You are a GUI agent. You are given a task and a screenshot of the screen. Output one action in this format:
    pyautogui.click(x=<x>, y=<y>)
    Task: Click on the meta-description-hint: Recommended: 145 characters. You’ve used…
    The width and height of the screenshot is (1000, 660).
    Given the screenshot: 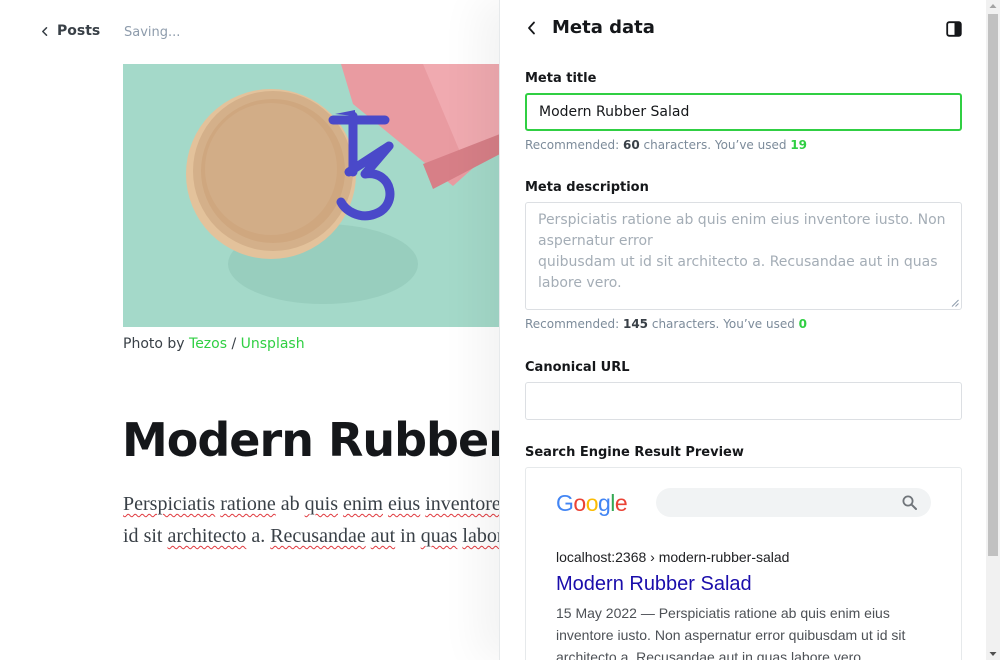 What is the action you would take?
    pyautogui.click(x=666, y=324)
    